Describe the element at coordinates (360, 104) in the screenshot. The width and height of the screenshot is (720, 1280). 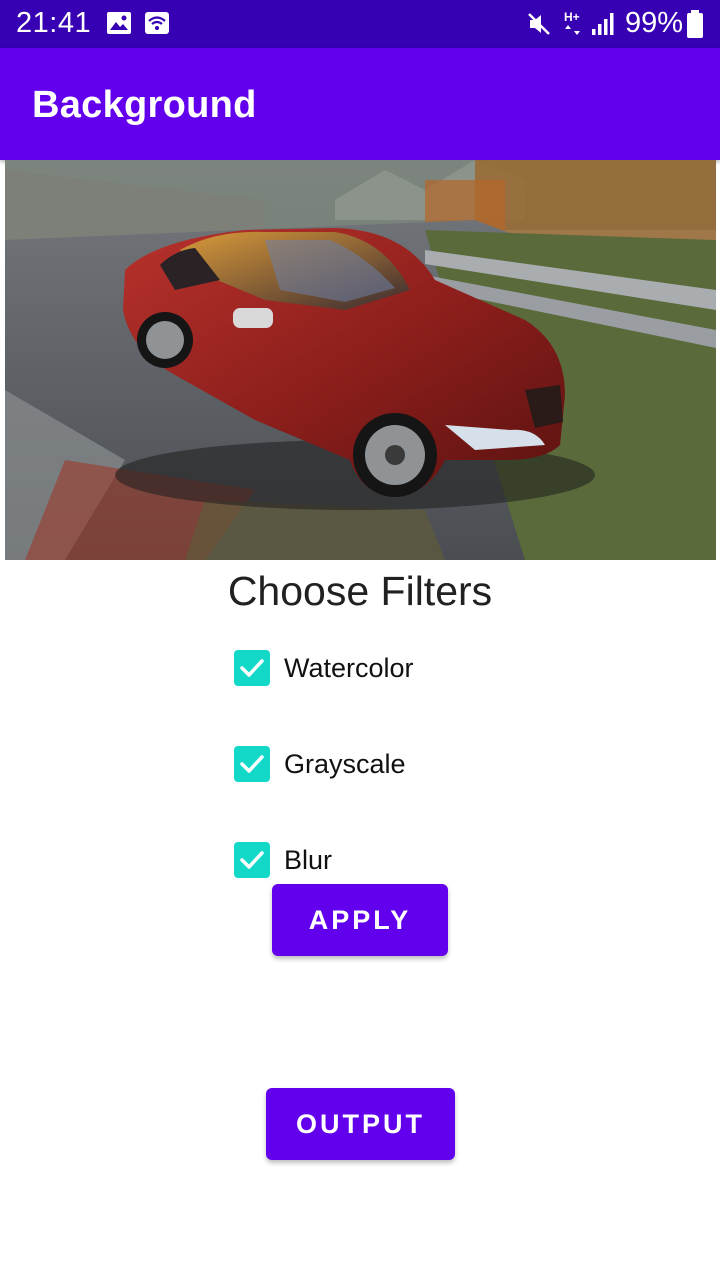
I see `app-bar: Background` at that location.